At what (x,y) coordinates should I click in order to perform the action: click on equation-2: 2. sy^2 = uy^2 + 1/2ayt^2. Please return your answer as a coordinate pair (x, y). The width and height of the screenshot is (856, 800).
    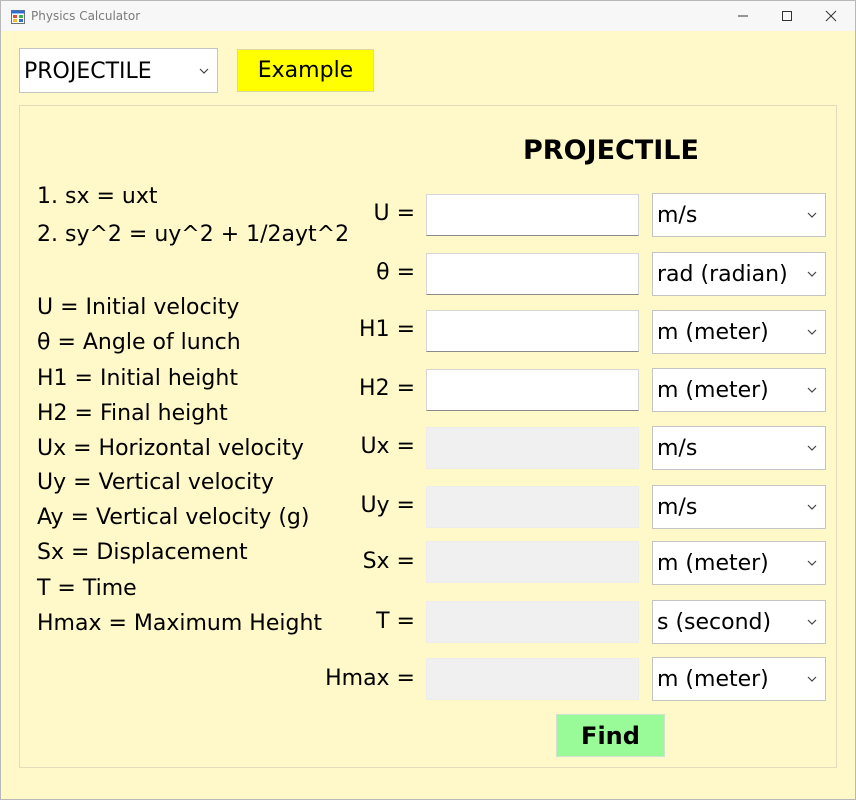
    Looking at the image, I should click on (193, 234).